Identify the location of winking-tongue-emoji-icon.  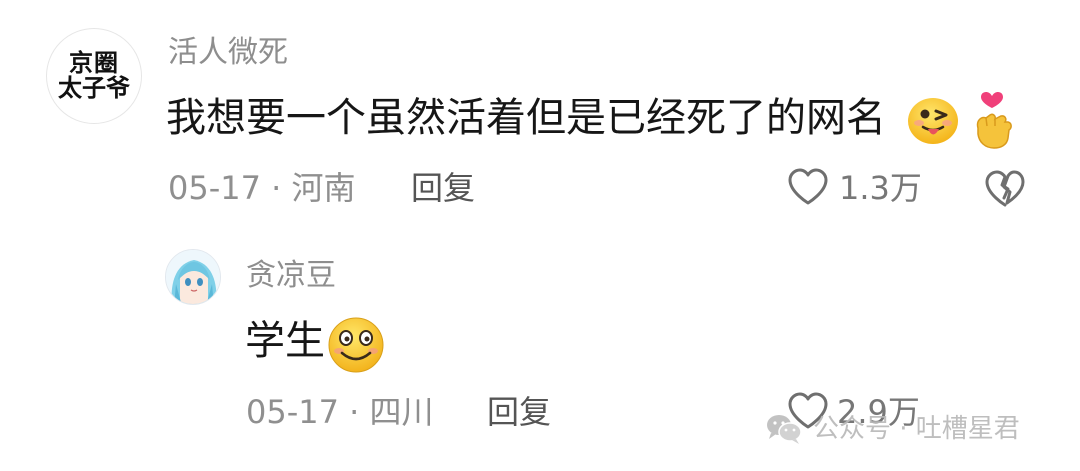
(933, 121).